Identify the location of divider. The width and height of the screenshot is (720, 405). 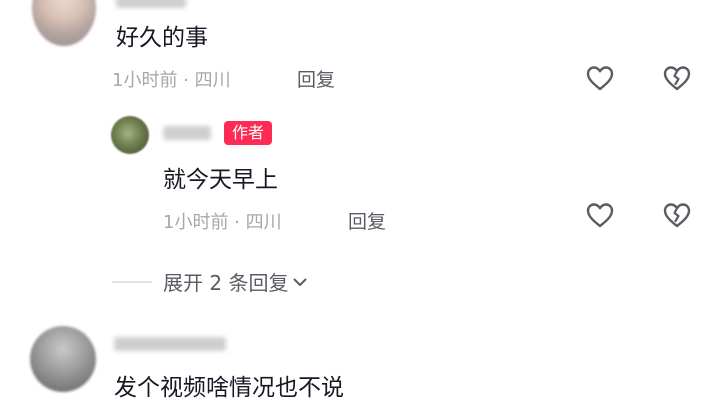
(132, 282).